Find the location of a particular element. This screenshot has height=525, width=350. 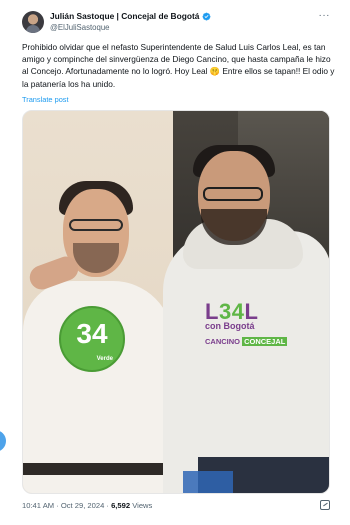

logo-bottom-name: CANCINO is located at coordinates (224, 341).